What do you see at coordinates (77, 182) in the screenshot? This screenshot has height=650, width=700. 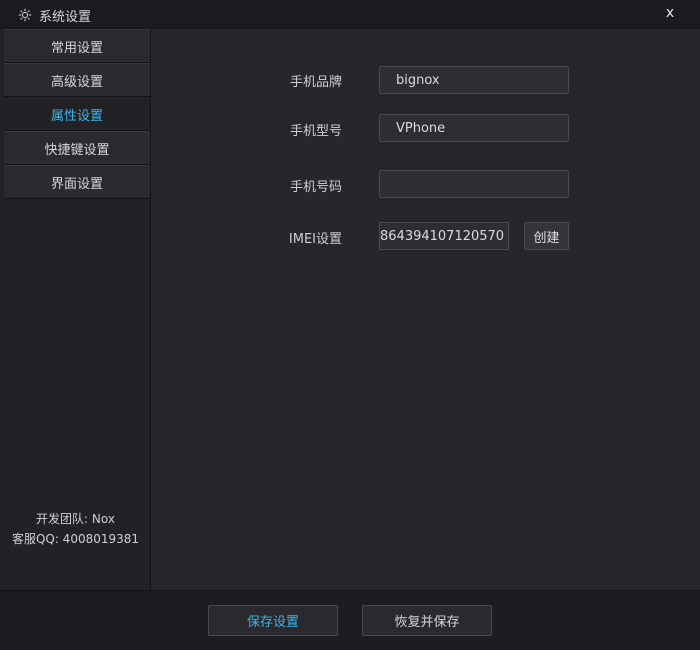 I see `sidebar-item-interface: 界面设置` at bounding box center [77, 182].